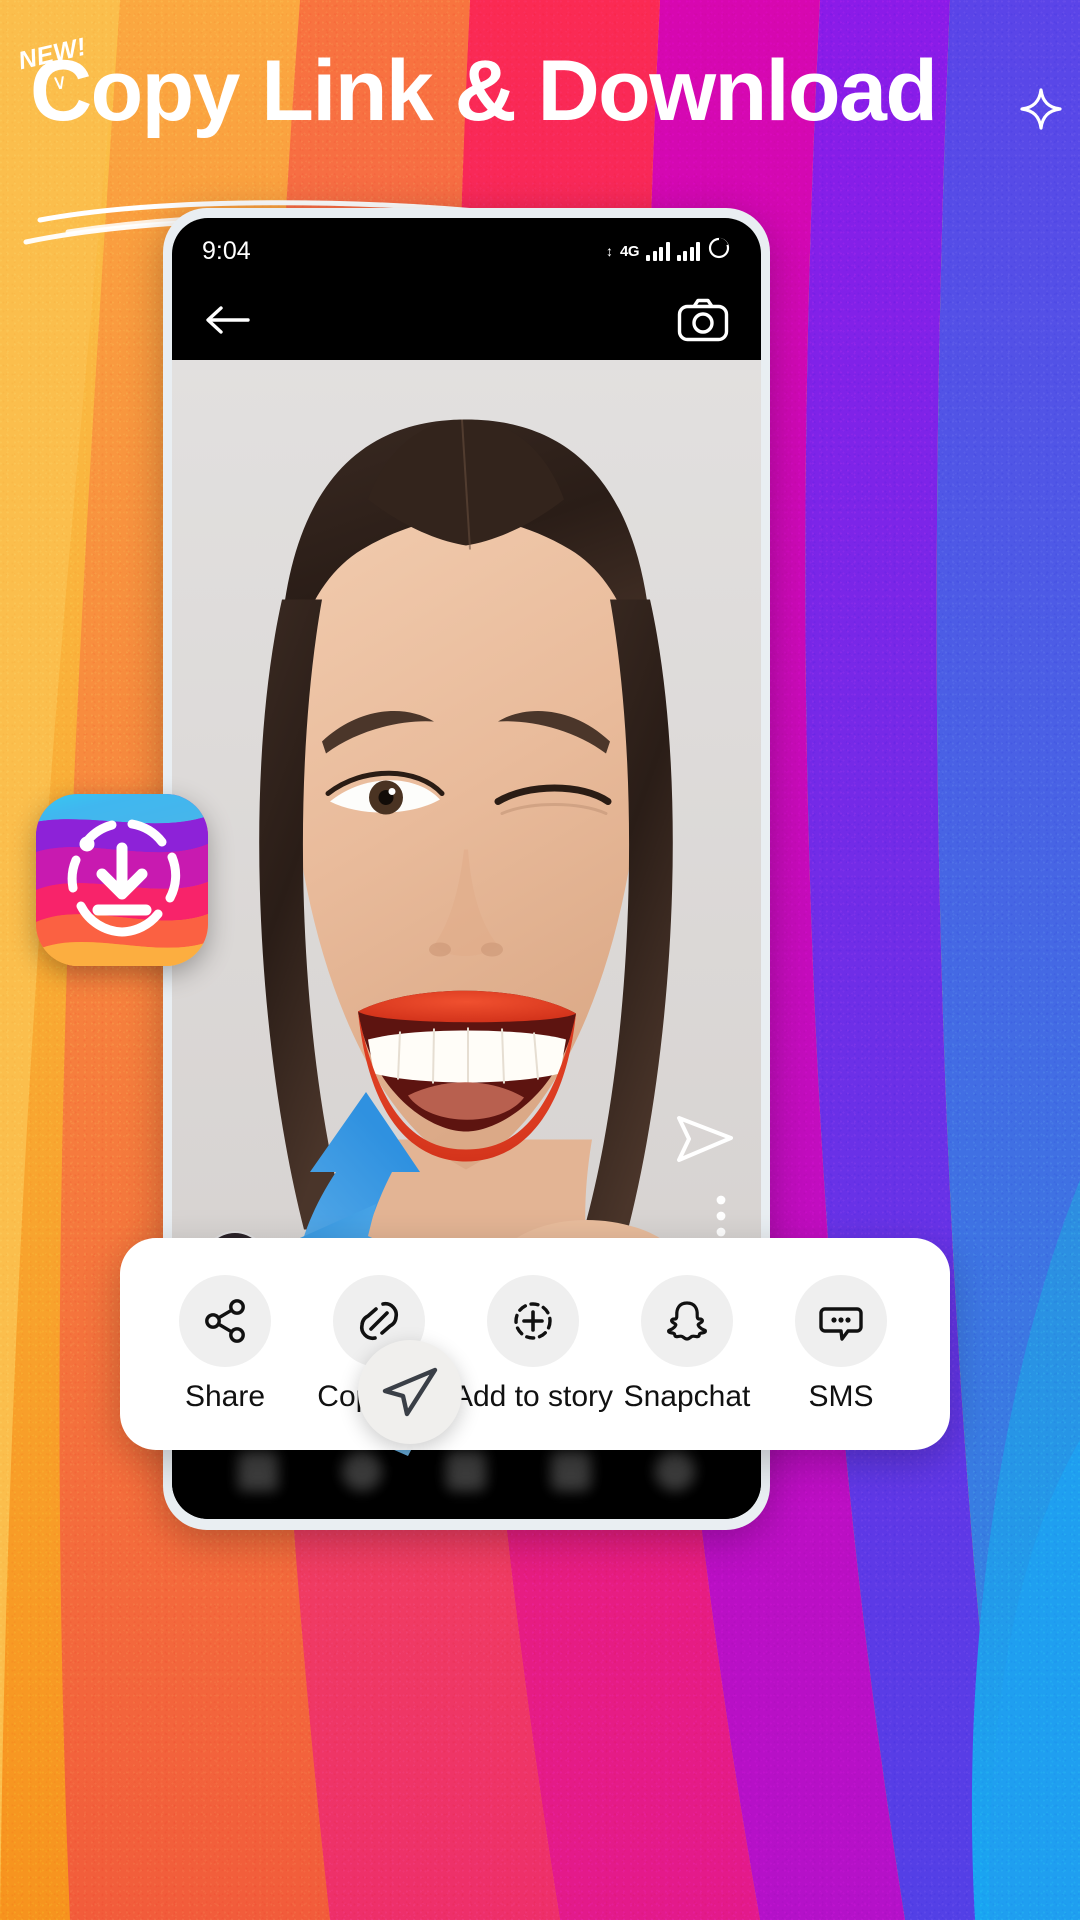  I want to click on share-option-share: Share, so click(225, 1344).